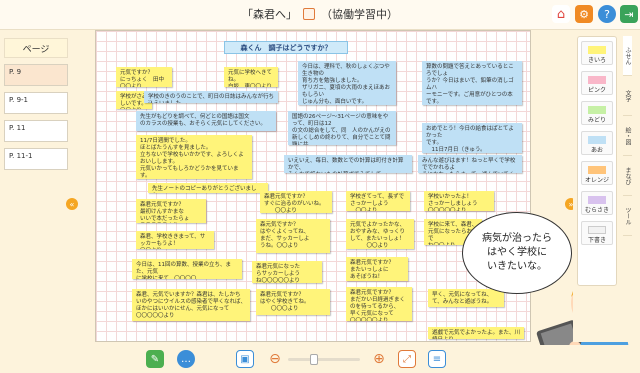 The image size is (640, 373). Describe the element at coordinates (287, 272) in the screenshot. I see `sticky-note: 森君元気になった らサッカーしよう ね〇〇〇〇〇より` at that location.